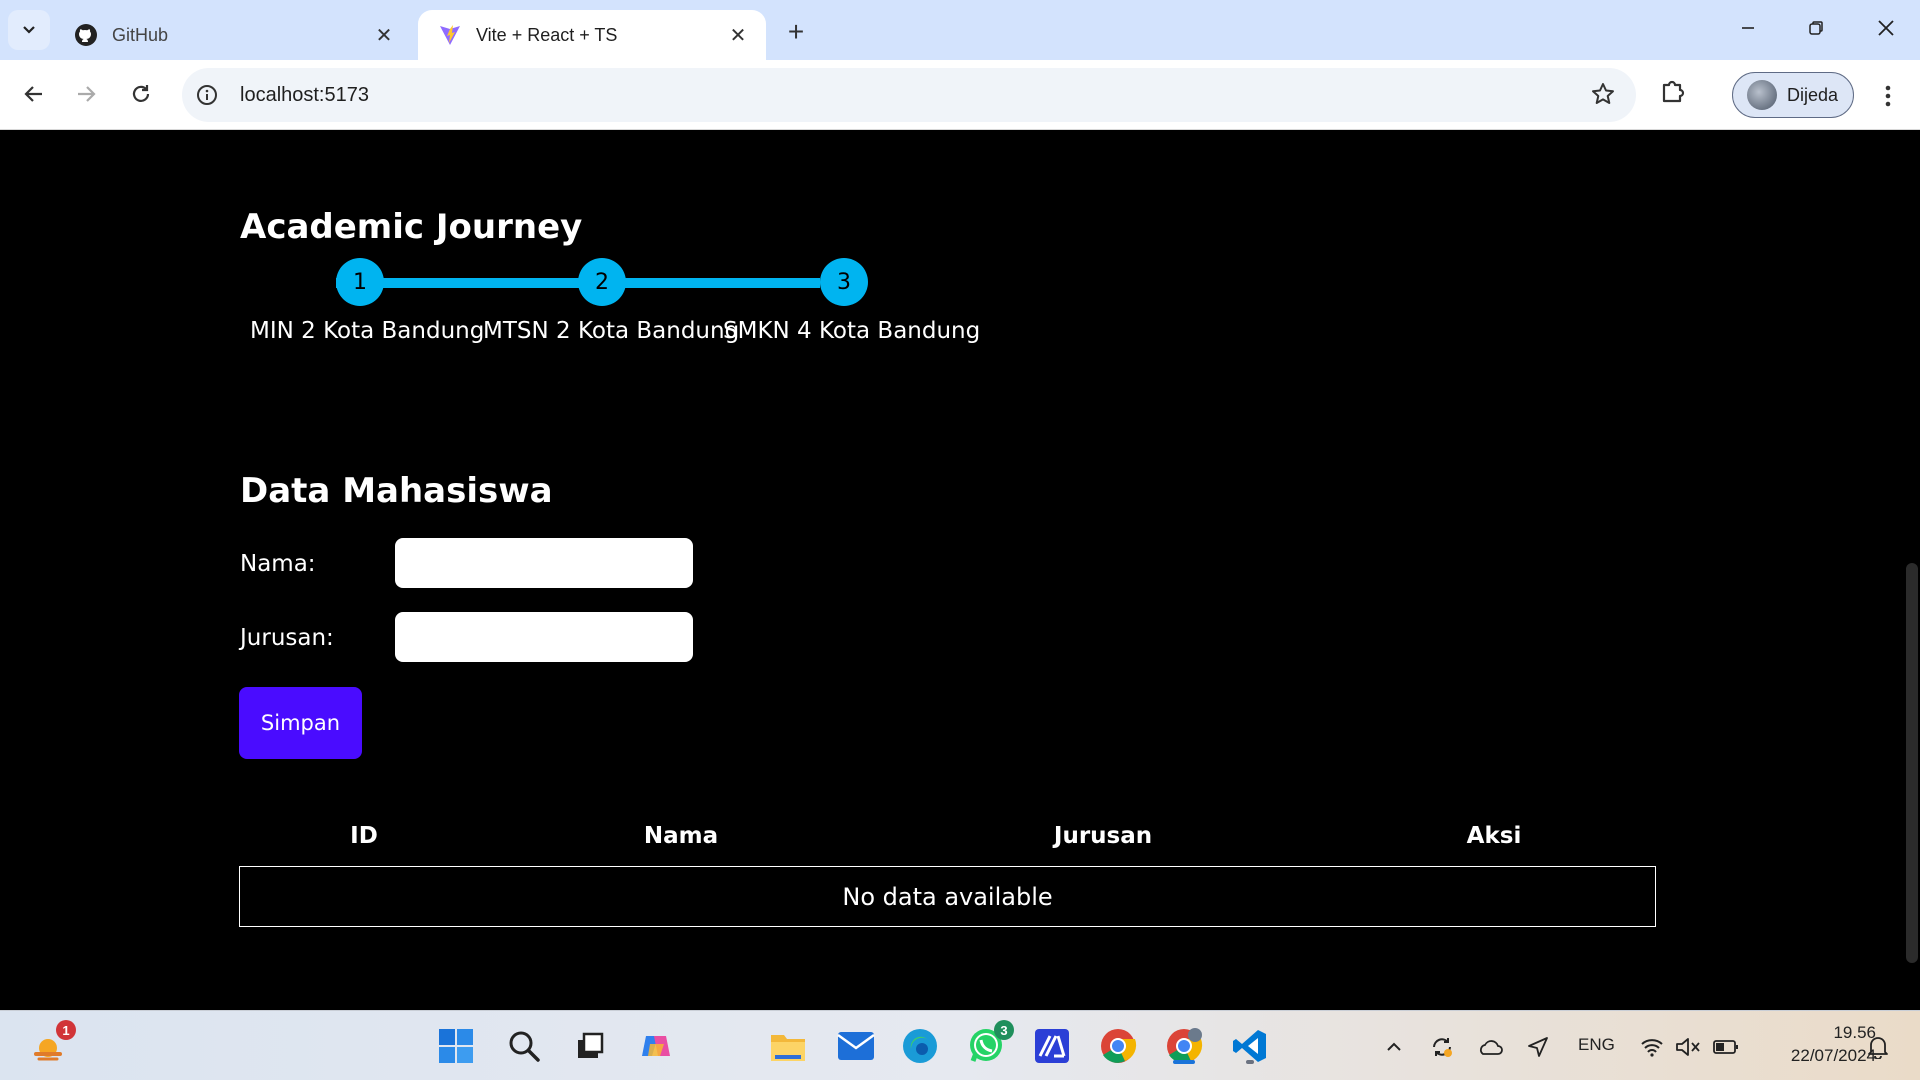 The width and height of the screenshot is (1920, 1080). I want to click on bell-icon, so click(1878, 1048).